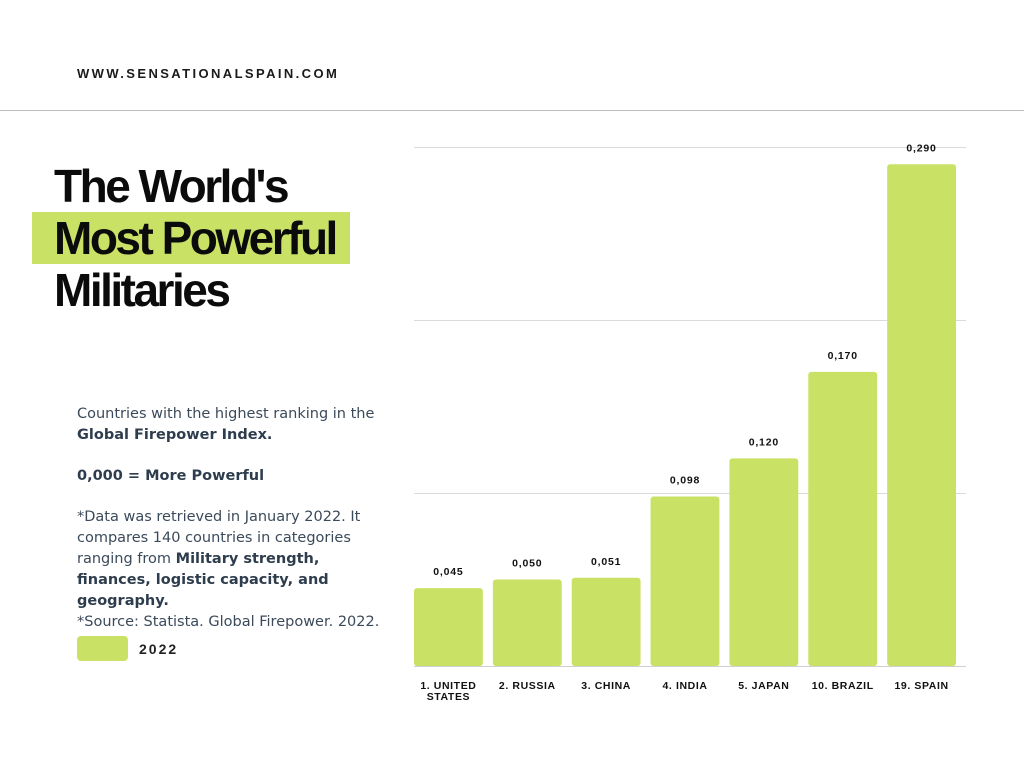 The image size is (1024, 768). Describe the element at coordinates (527, 564) in the screenshot. I see `value-label-1: 0,050` at that location.